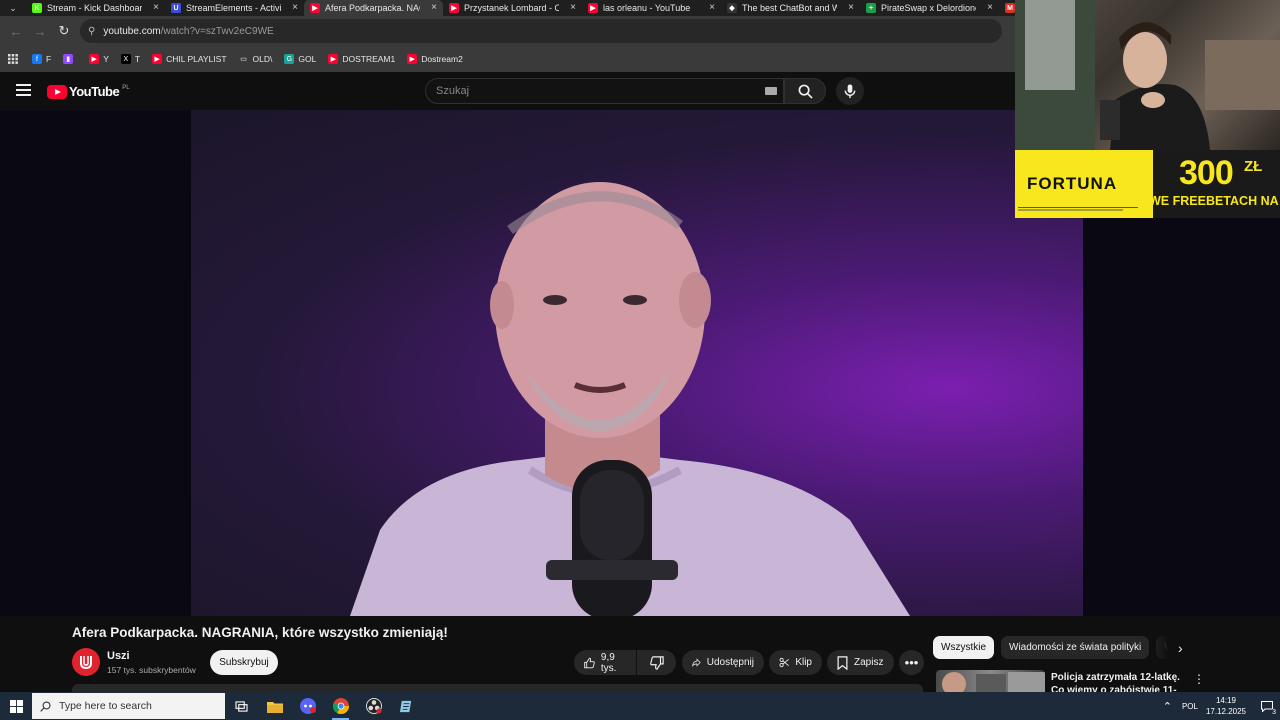 The image size is (1280, 720). What do you see at coordinates (105, 706) in the screenshot?
I see `taskbar-search-placeholder: Type here to search` at bounding box center [105, 706].